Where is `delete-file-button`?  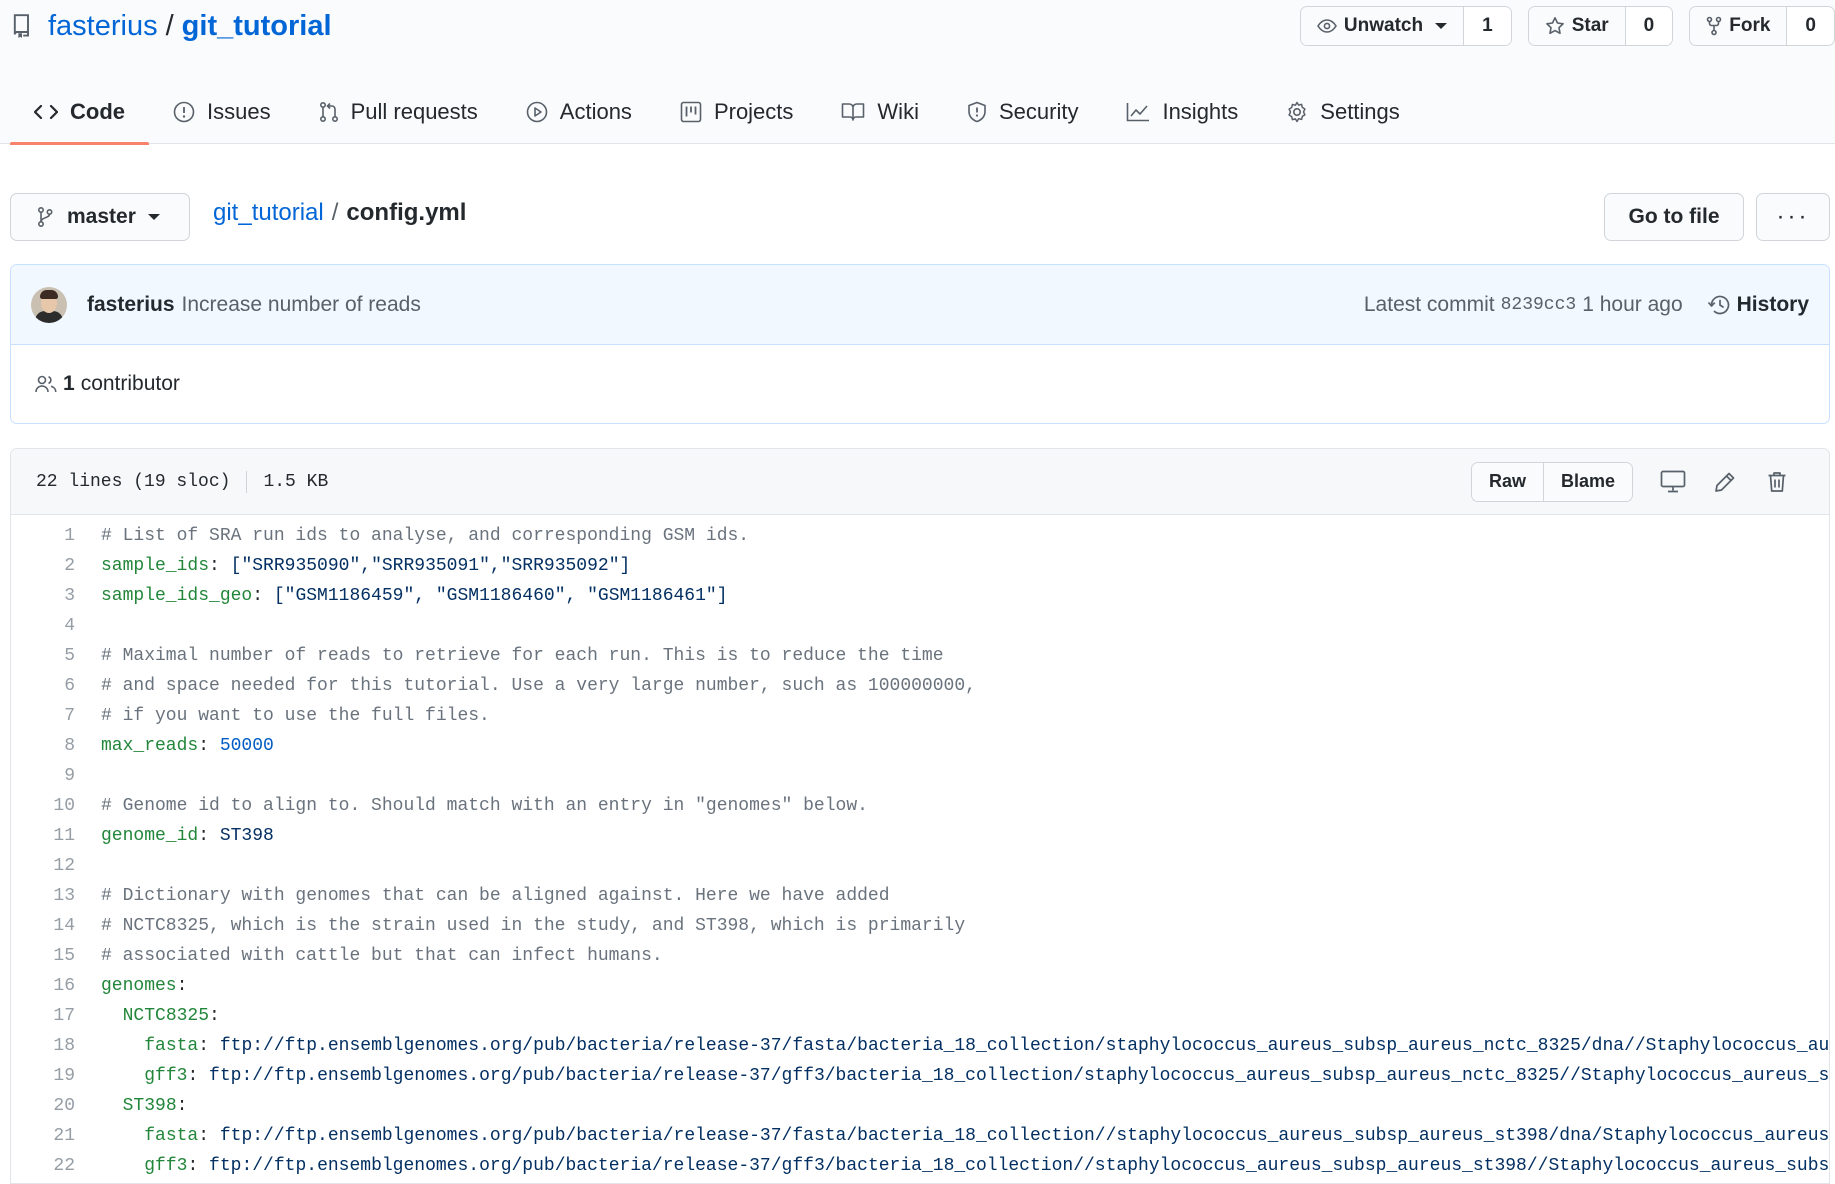
delete-file-button is located at coordinates (1777, 482).